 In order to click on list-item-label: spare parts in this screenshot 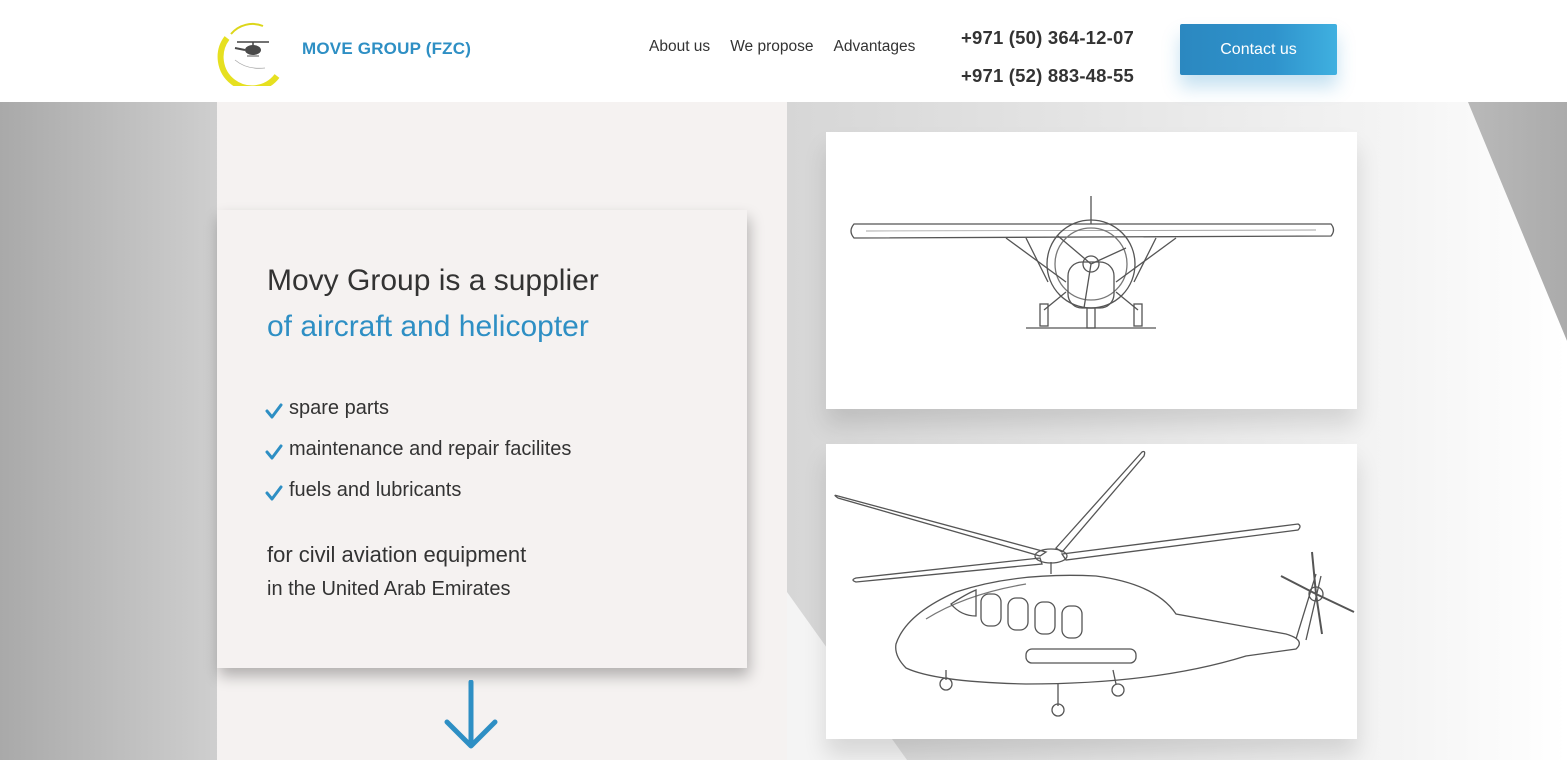, I will do `click(339, 408)`.